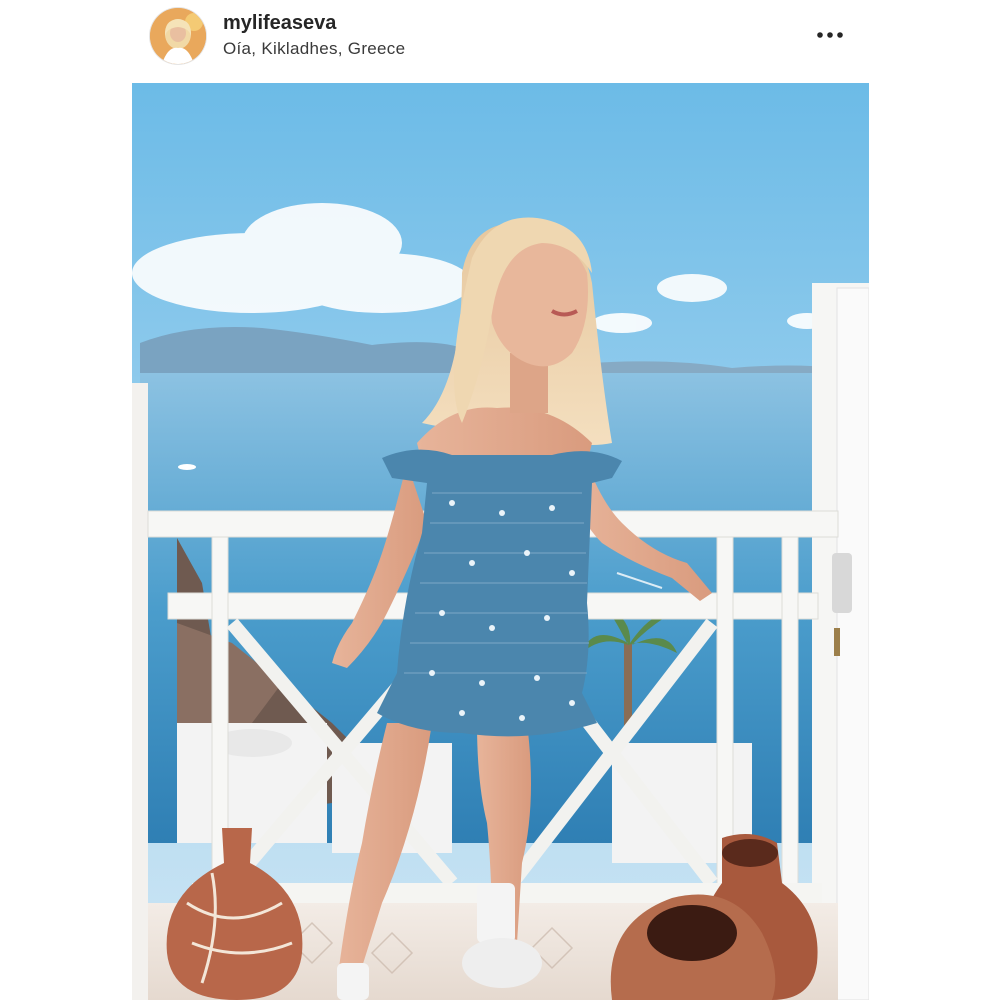 The height and width of the screenshot is (1000, 1000). What do you see at coordinates (500, 40) in the screenshot?
I see `post-header: mylifeaseva Oía, Kikladhes, Greece` at bounding box center [500, 40].